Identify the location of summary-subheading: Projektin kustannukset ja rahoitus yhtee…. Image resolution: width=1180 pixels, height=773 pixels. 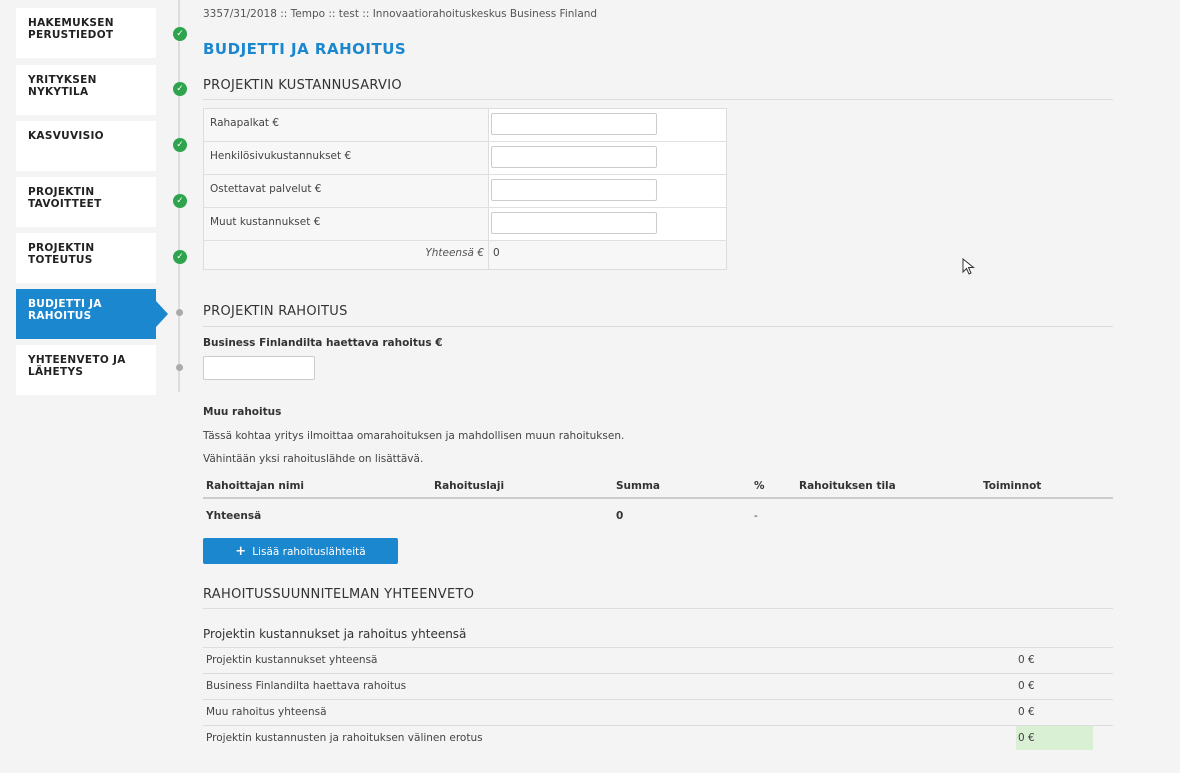
(335, 634).